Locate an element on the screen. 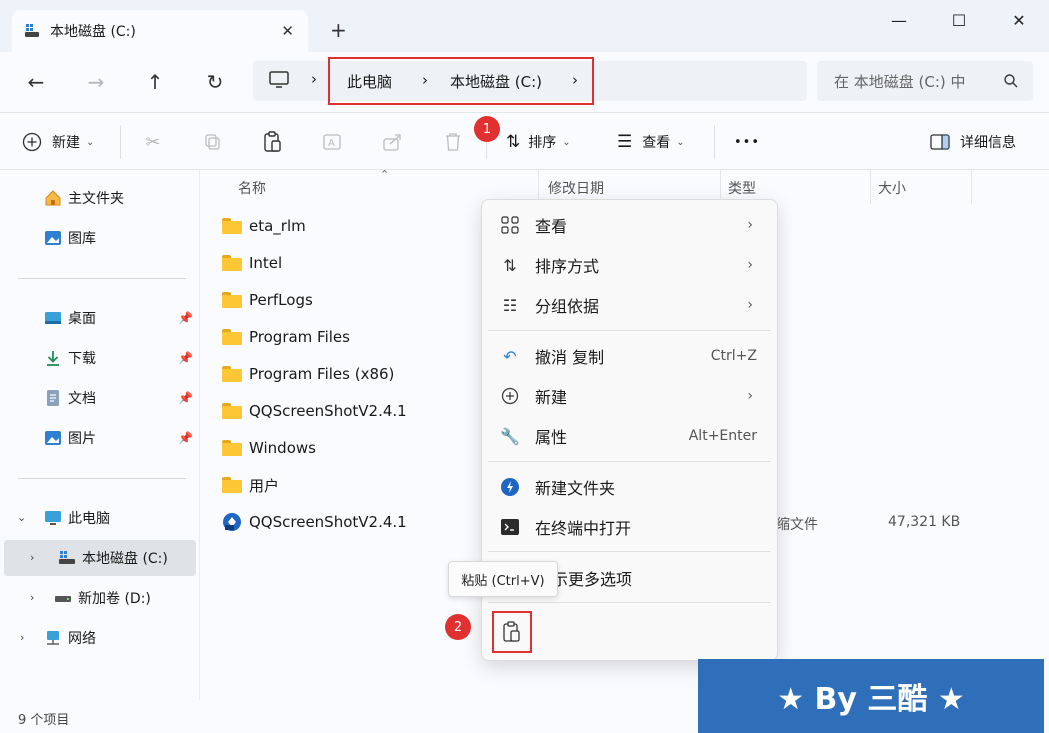  sidebar-item-drive-d: › 新加卷 (D:) is located at coordinates (98, 598).